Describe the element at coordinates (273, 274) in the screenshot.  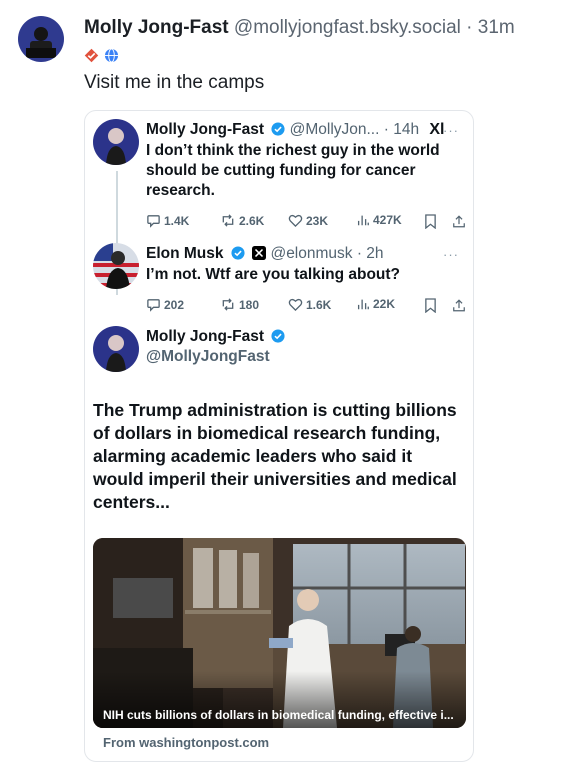
I see `tweet-text: I’m not. Wtf are you talking about?` at that location.